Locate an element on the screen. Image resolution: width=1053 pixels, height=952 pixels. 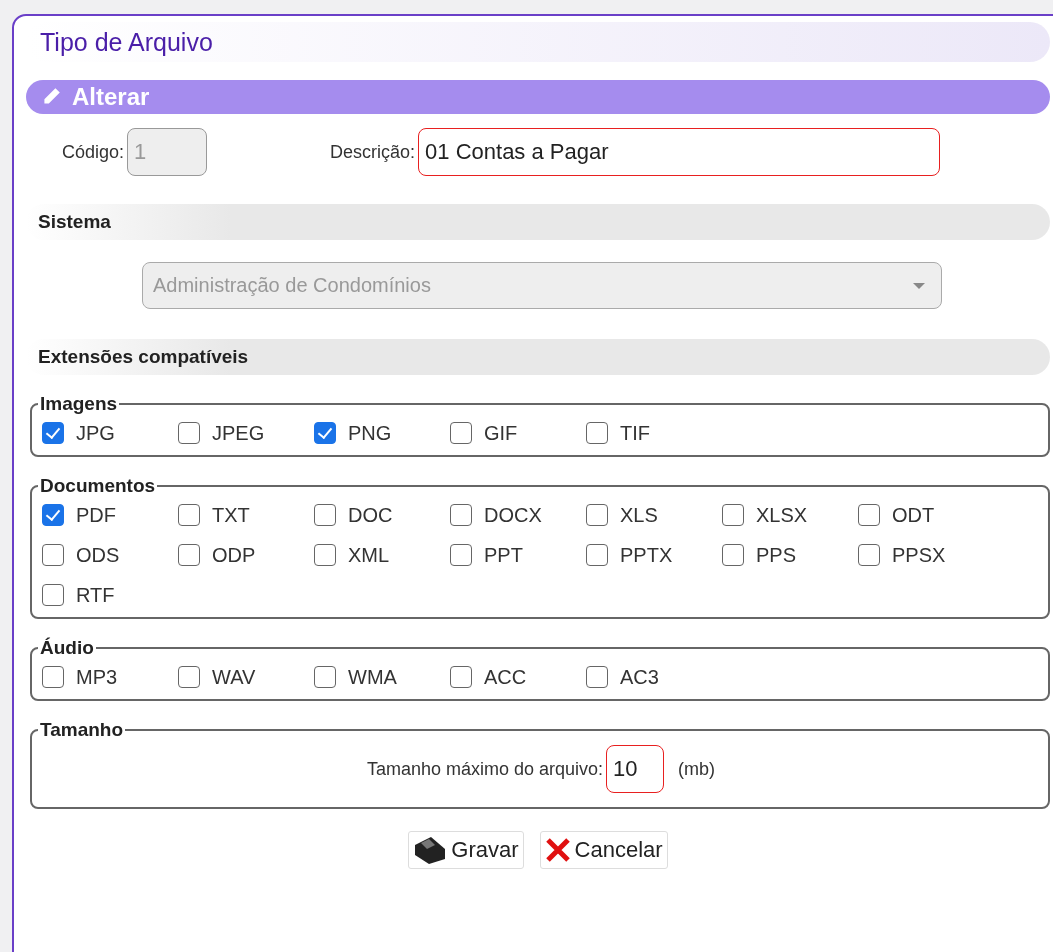
checkbox-label: GIF is located at coordinates (501, 433).